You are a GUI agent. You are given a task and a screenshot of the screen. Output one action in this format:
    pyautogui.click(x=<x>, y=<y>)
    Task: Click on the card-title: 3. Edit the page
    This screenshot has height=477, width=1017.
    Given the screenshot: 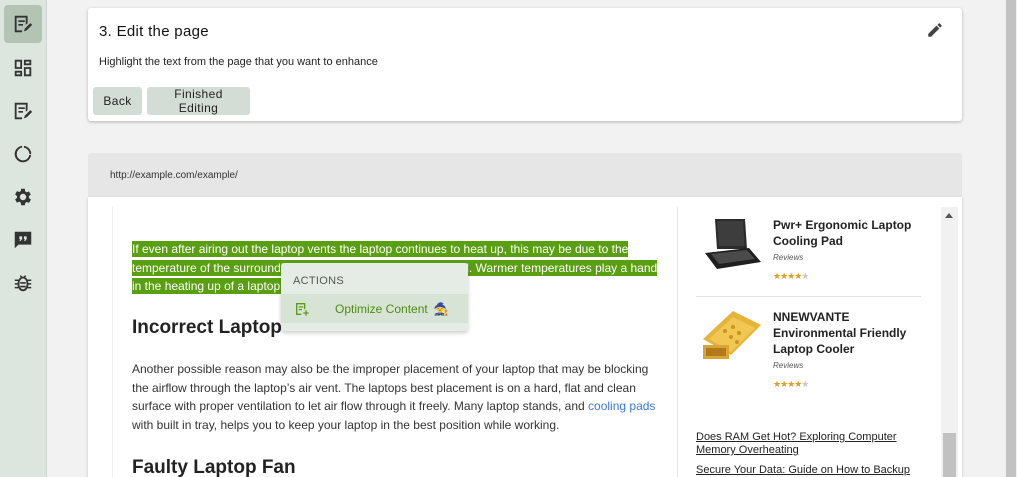 What is the action you would take?
    pyautogui.click(x=154, y=31)
    